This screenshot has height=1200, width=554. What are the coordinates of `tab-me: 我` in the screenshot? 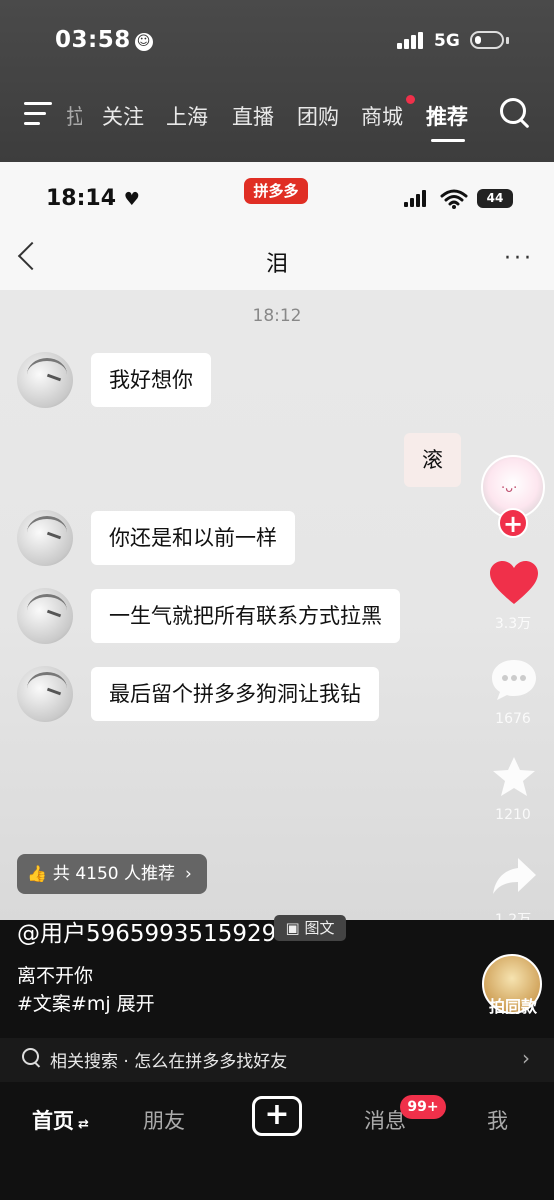 It's located at (497, 1120).